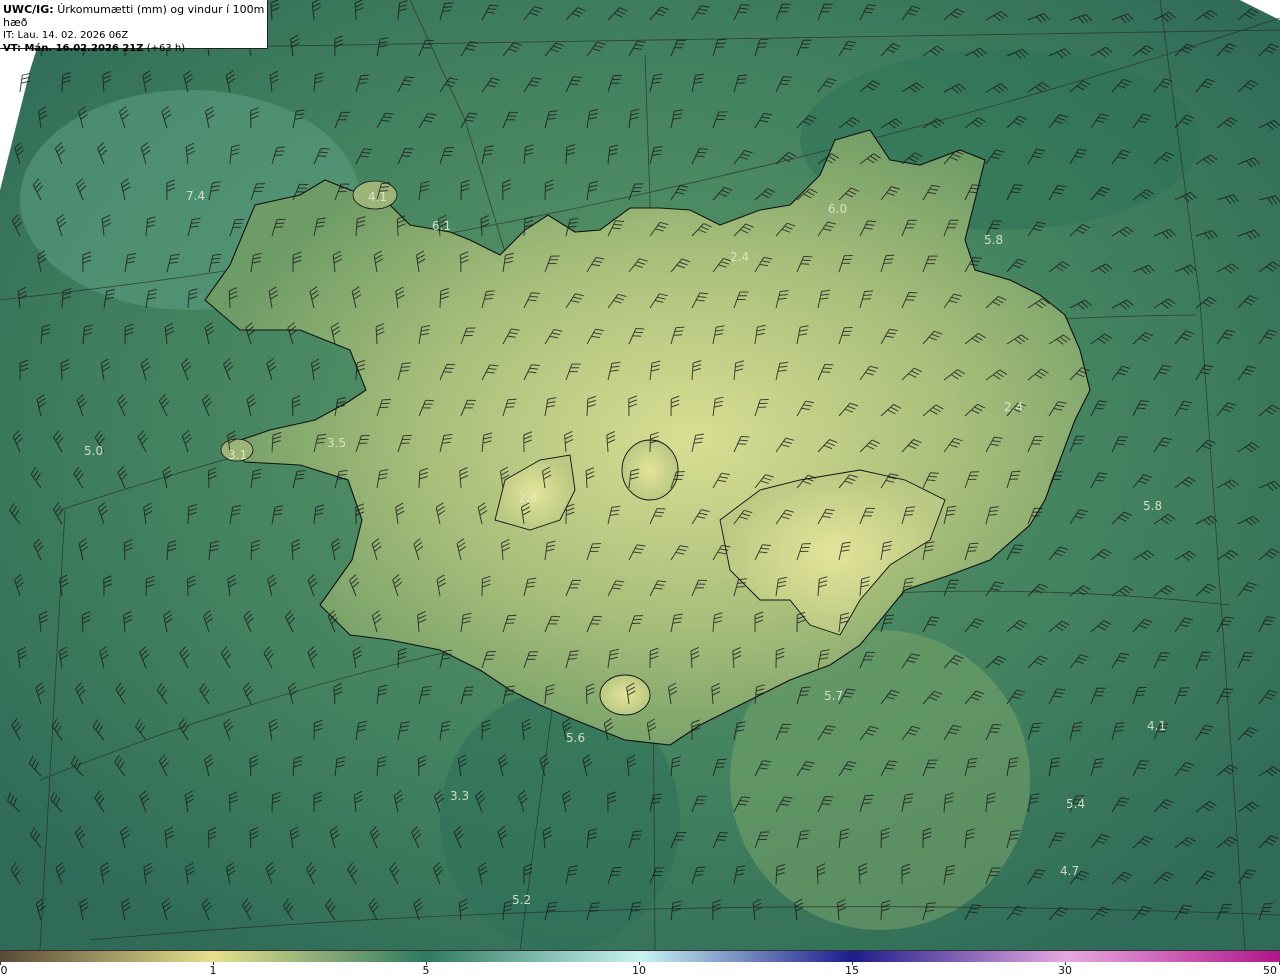 The height and width of the screenshot is (978, 1280). Describe the element at coordinates (833, 696) in the screenshot. I see `value-label: 5.7` at that location.